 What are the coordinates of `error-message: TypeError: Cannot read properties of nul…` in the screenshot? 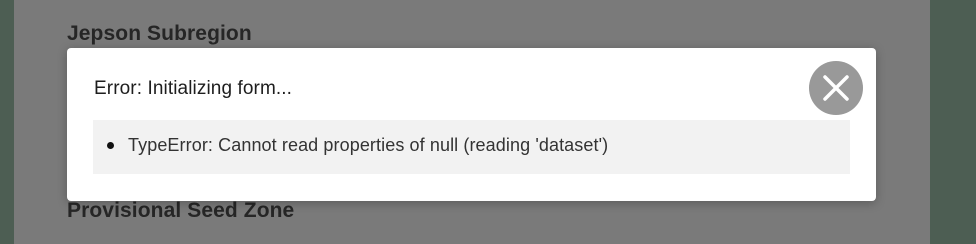 It's located at (368, 145).